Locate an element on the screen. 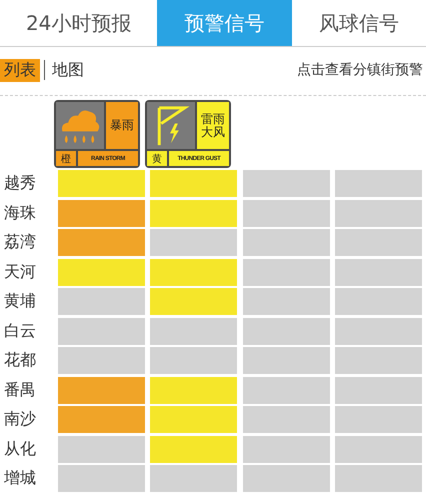 Image resolution: width=426 pixels, height=504 pixels. district-warnings-link: 点击查看分镇街预警 is located at coordinates (361, 70).